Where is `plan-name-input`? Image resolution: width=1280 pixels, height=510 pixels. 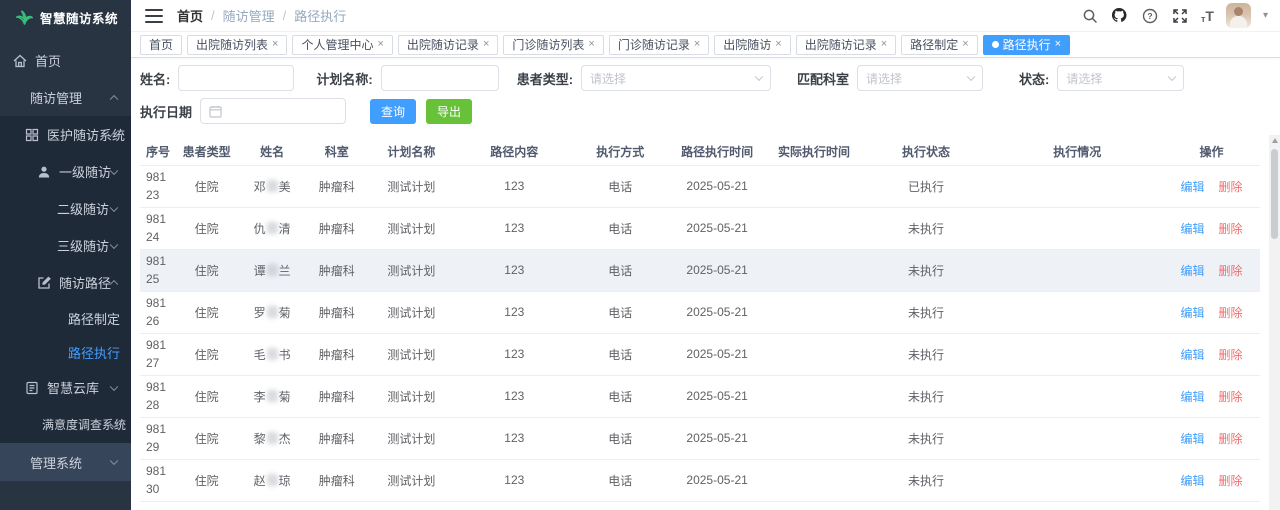
plan-name-input is located at coordinates (439, 78).